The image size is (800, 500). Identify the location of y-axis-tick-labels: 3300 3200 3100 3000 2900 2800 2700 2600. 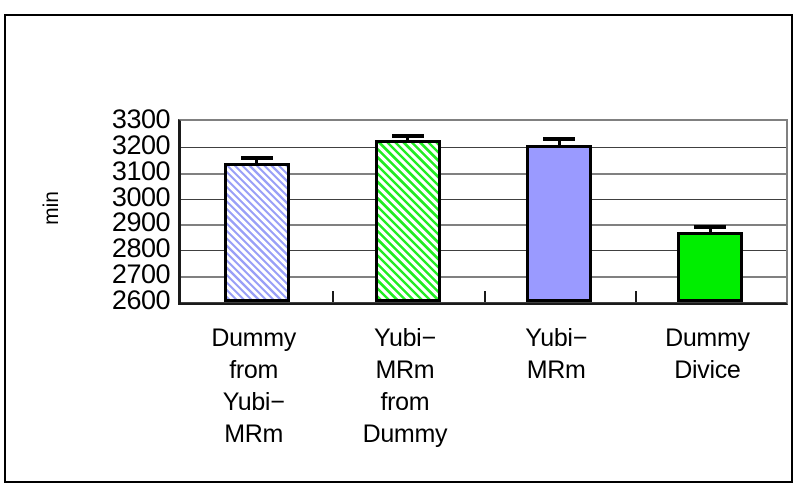
(120, 209).